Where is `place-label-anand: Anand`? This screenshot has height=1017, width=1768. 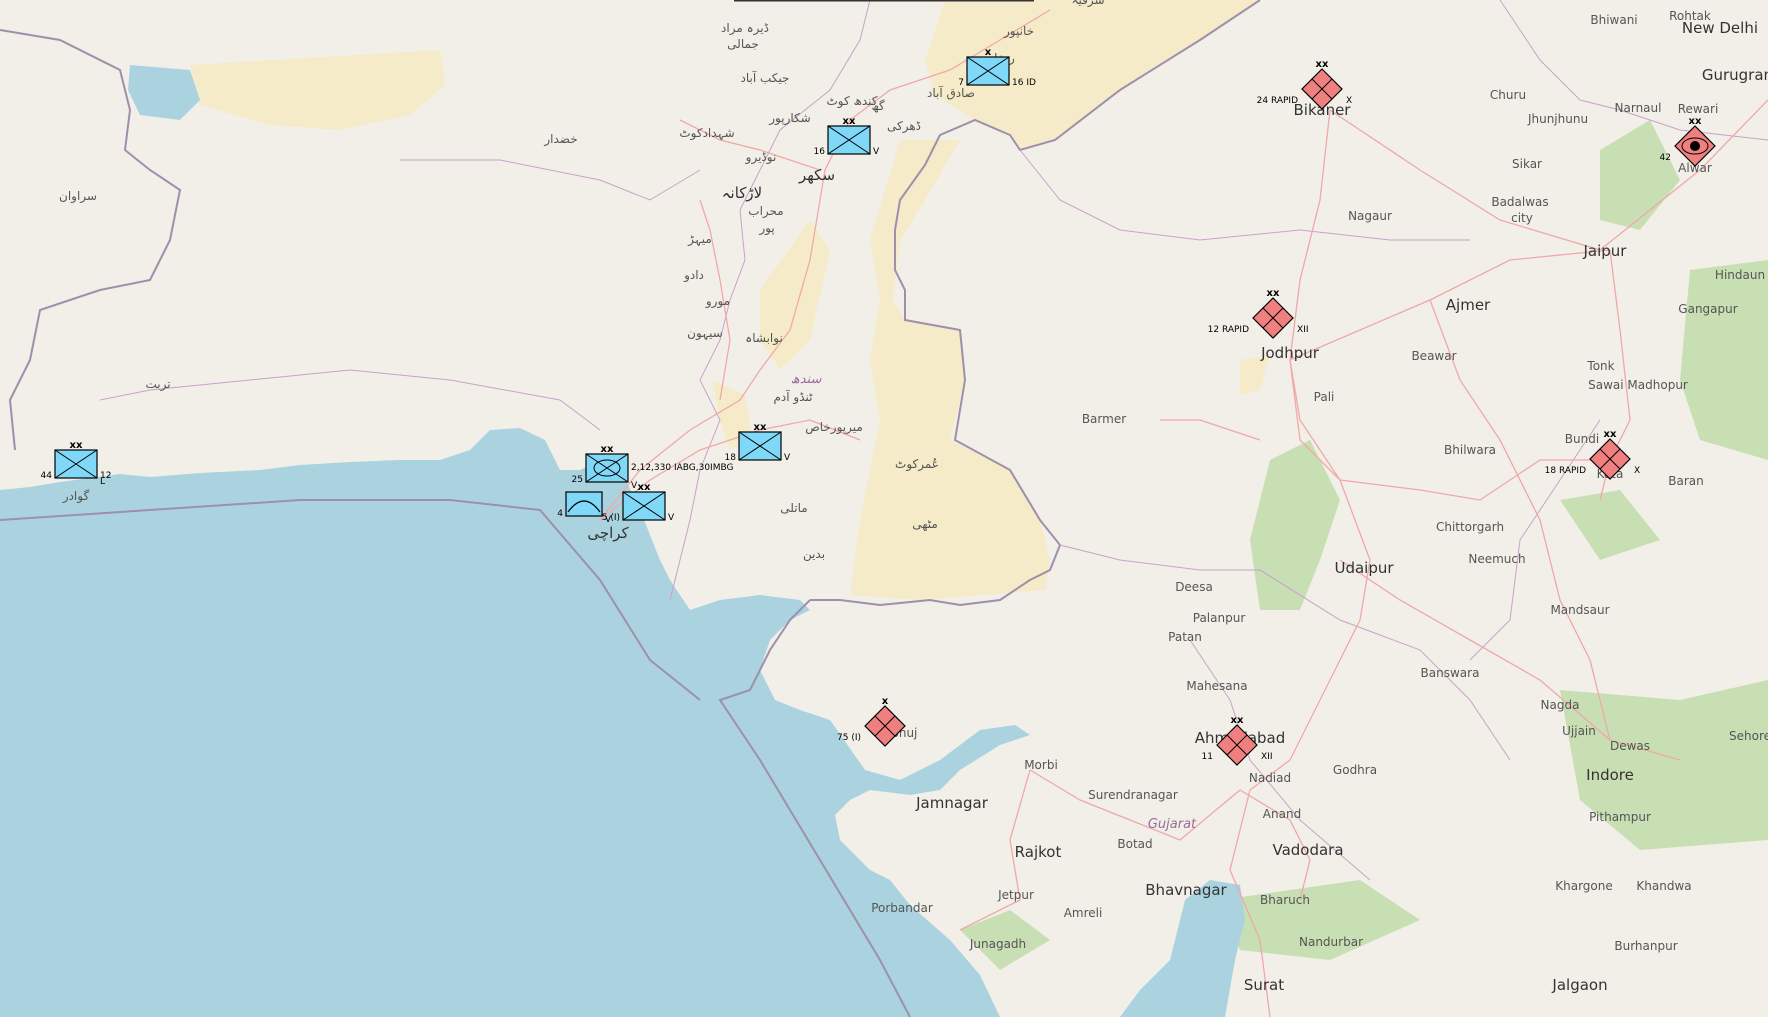 place-label-anand: Anand is located at coordinates (1282, 814).